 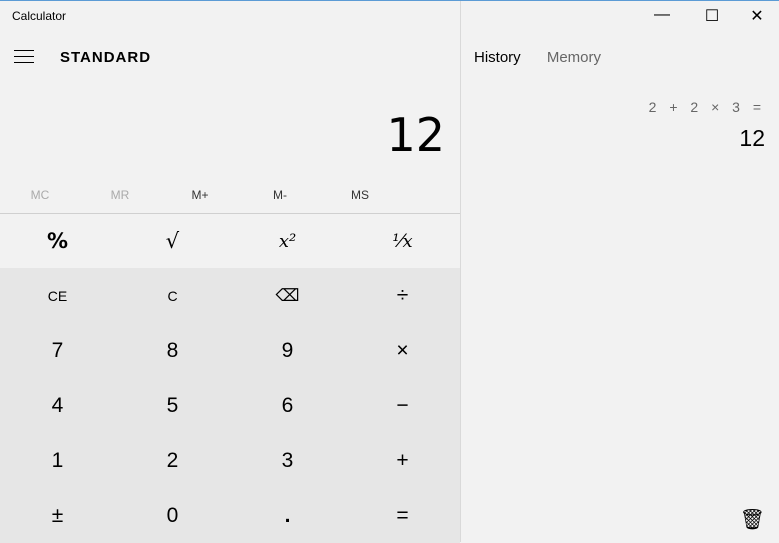 What do you see at coordinates (402, 241) in the screenshot?
I see `reciprocal-button: ¹⁄x` at bounding box center [402, 241].